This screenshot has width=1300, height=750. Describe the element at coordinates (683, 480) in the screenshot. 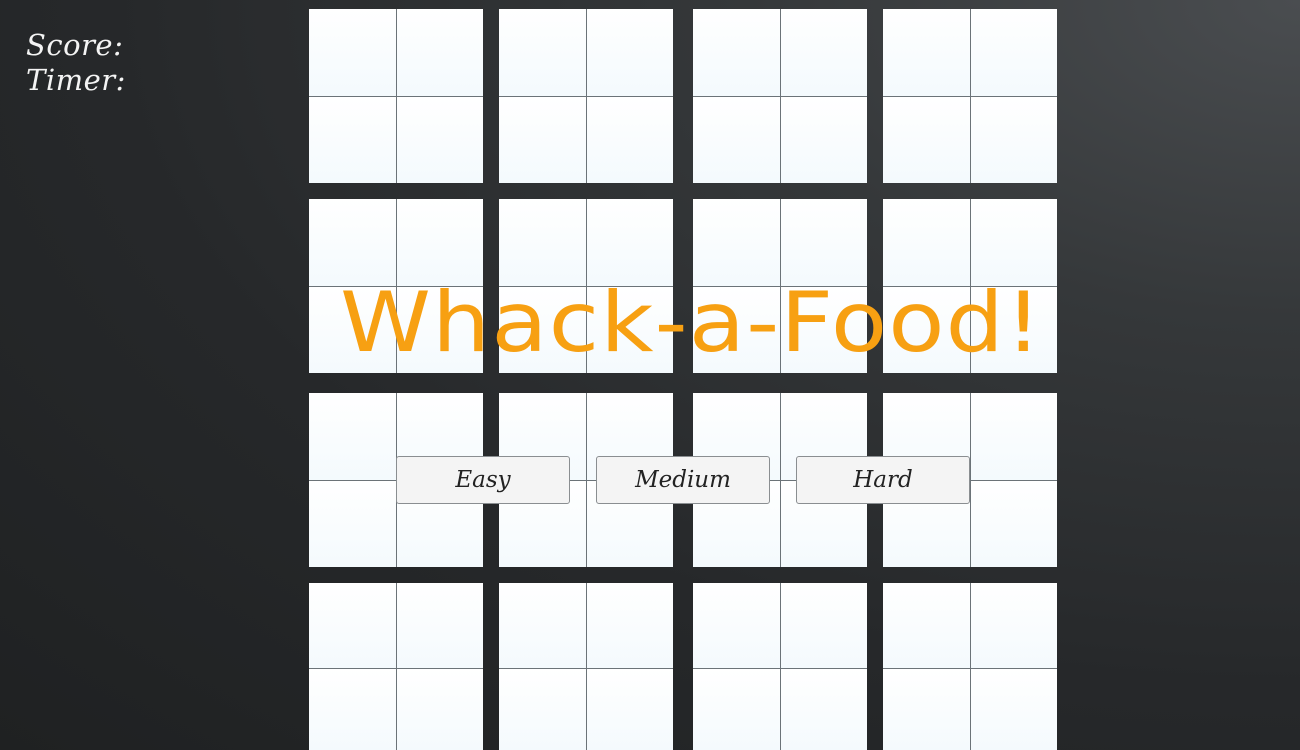

I see `medium-button: Medium` at that location.